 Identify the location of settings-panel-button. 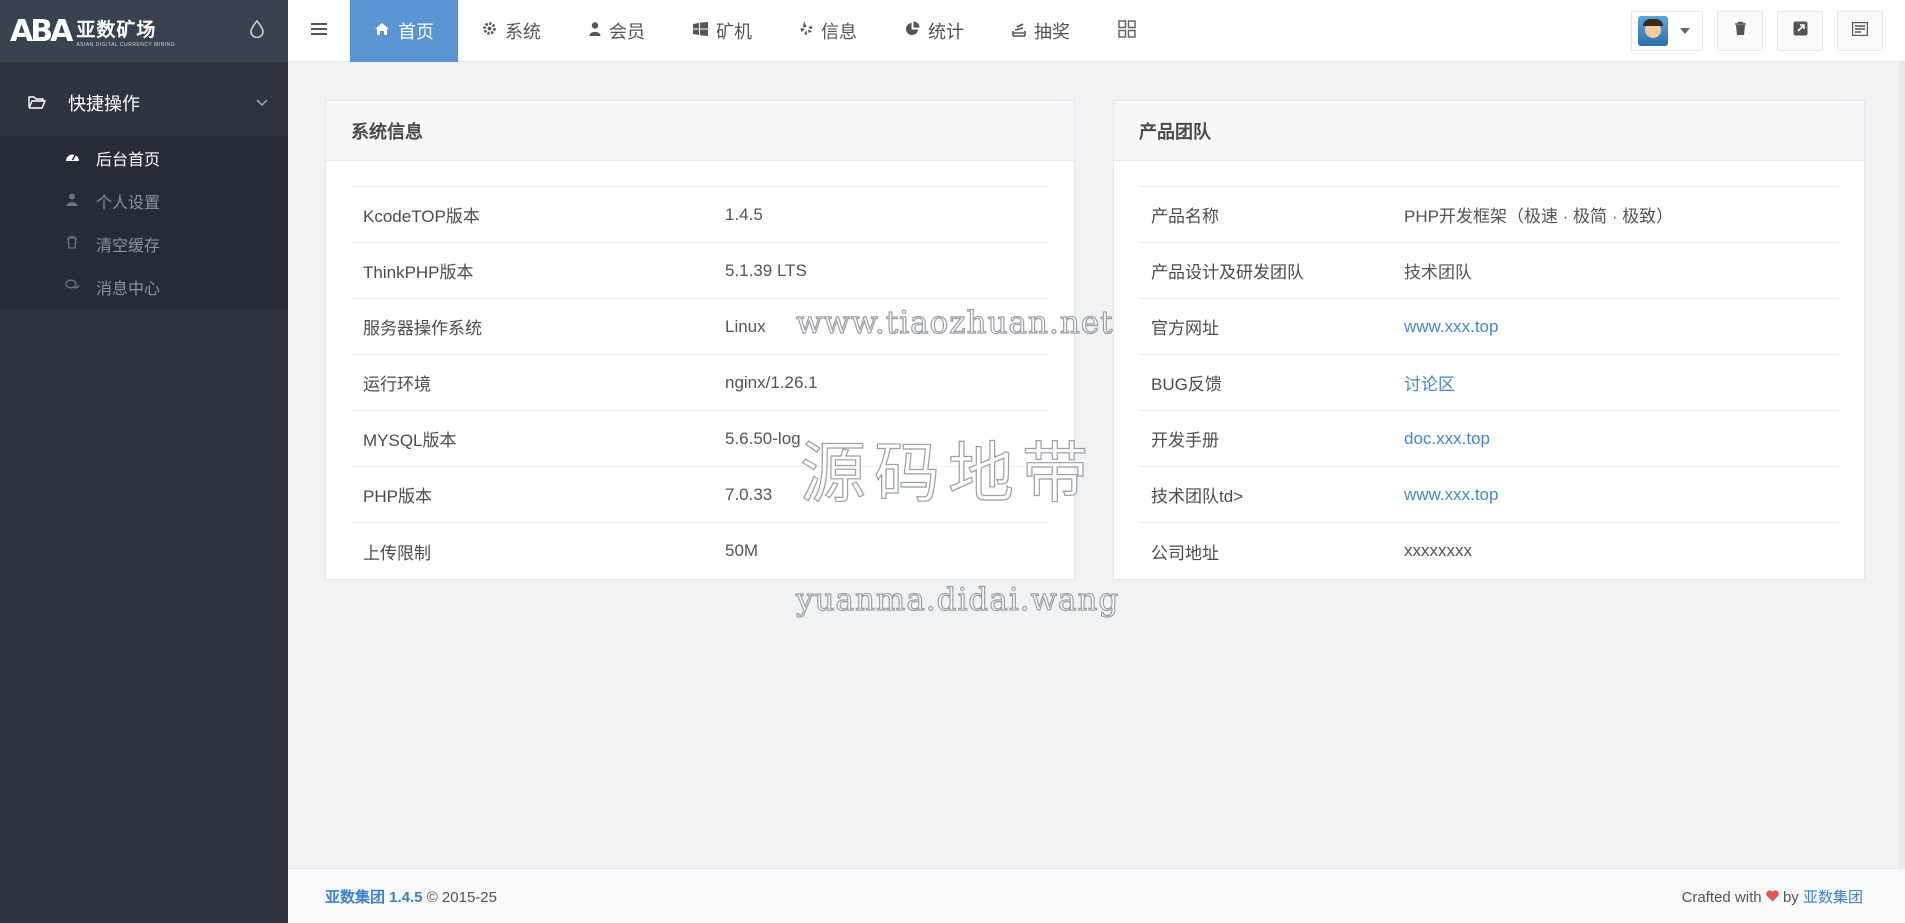
(1860, 31).